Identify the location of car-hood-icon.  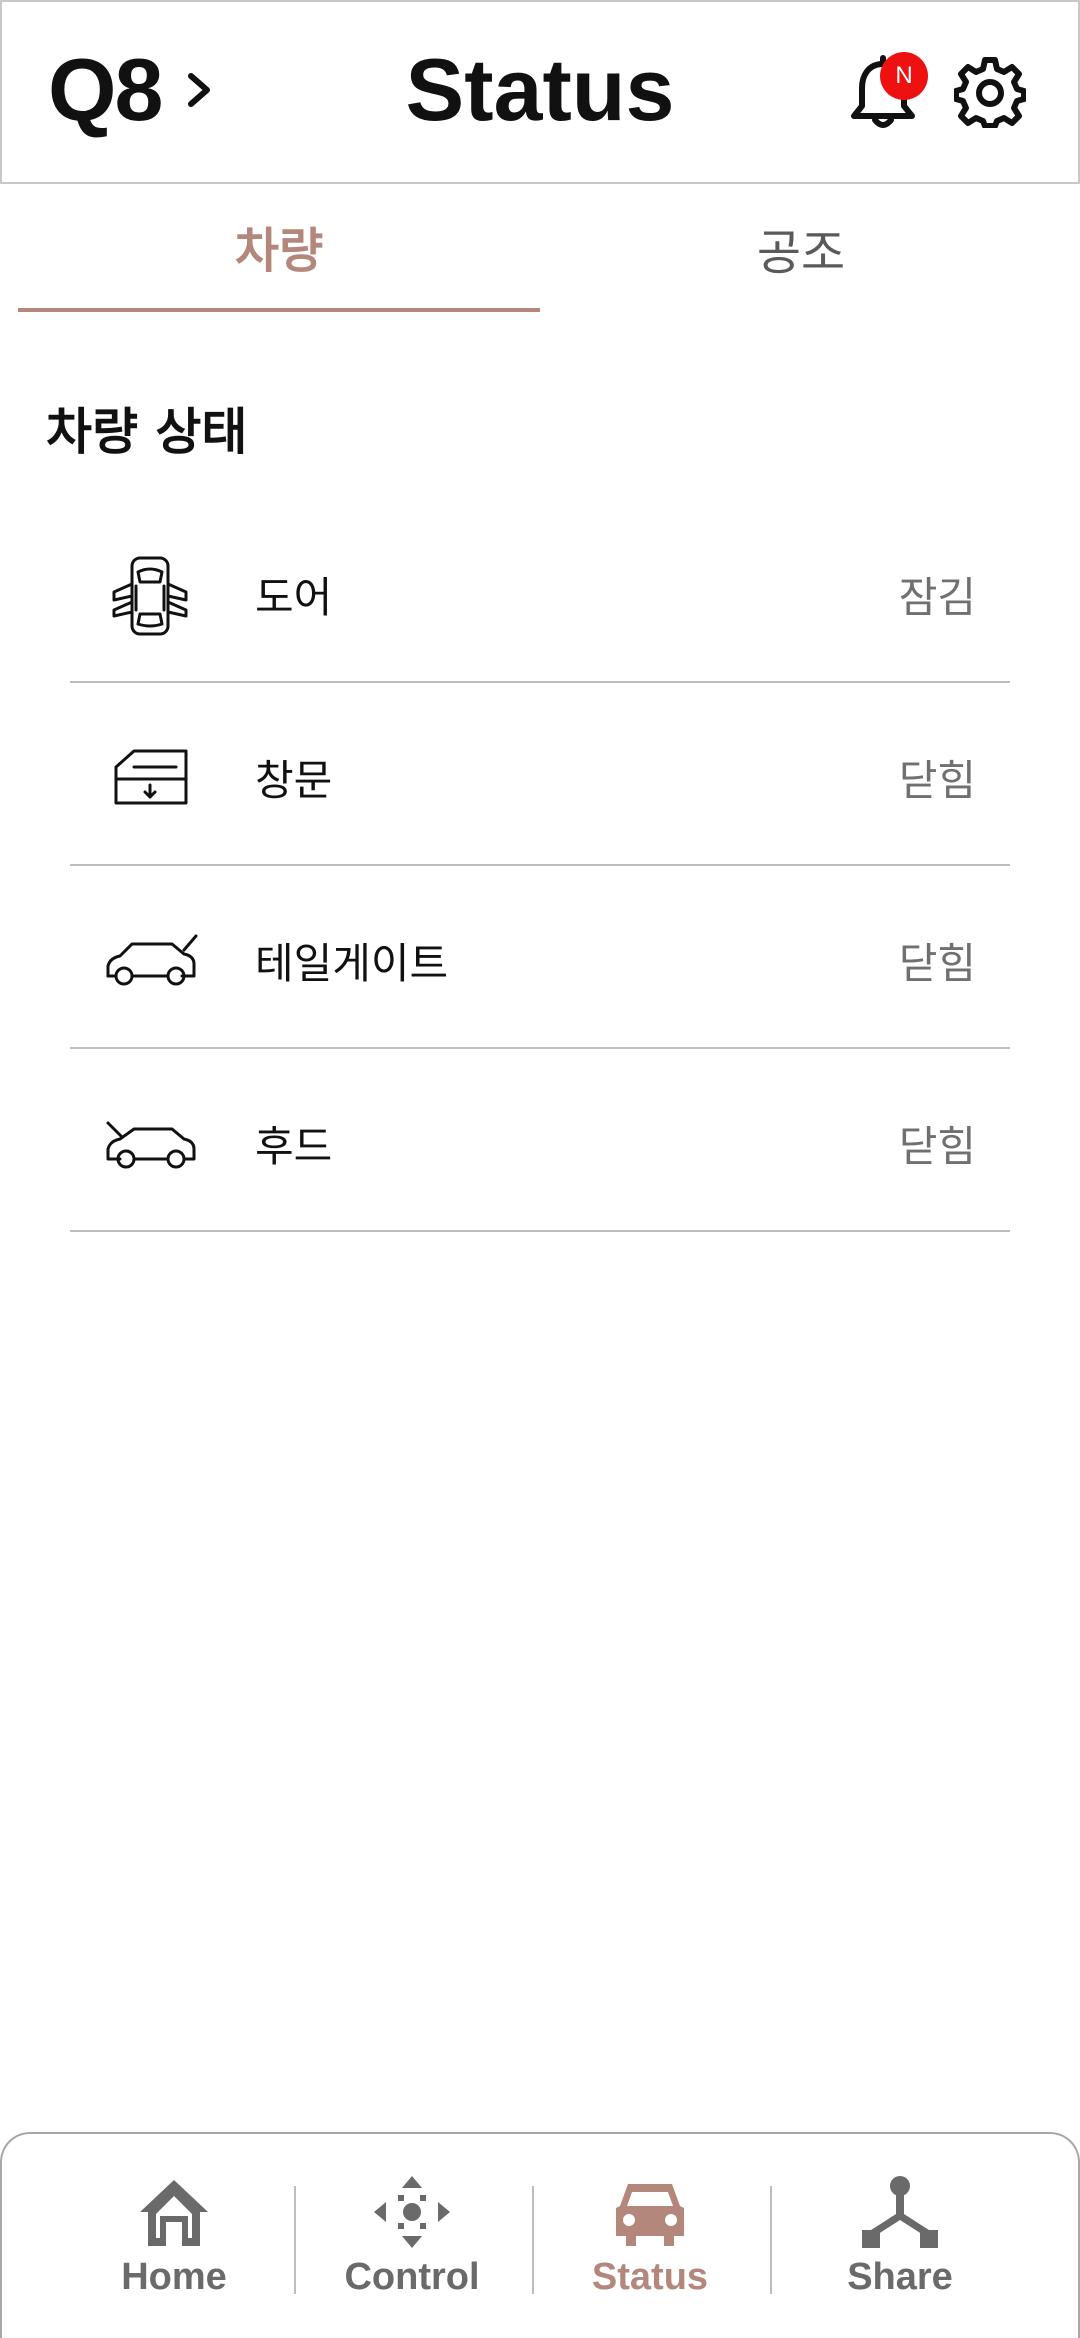
(151, 1145).